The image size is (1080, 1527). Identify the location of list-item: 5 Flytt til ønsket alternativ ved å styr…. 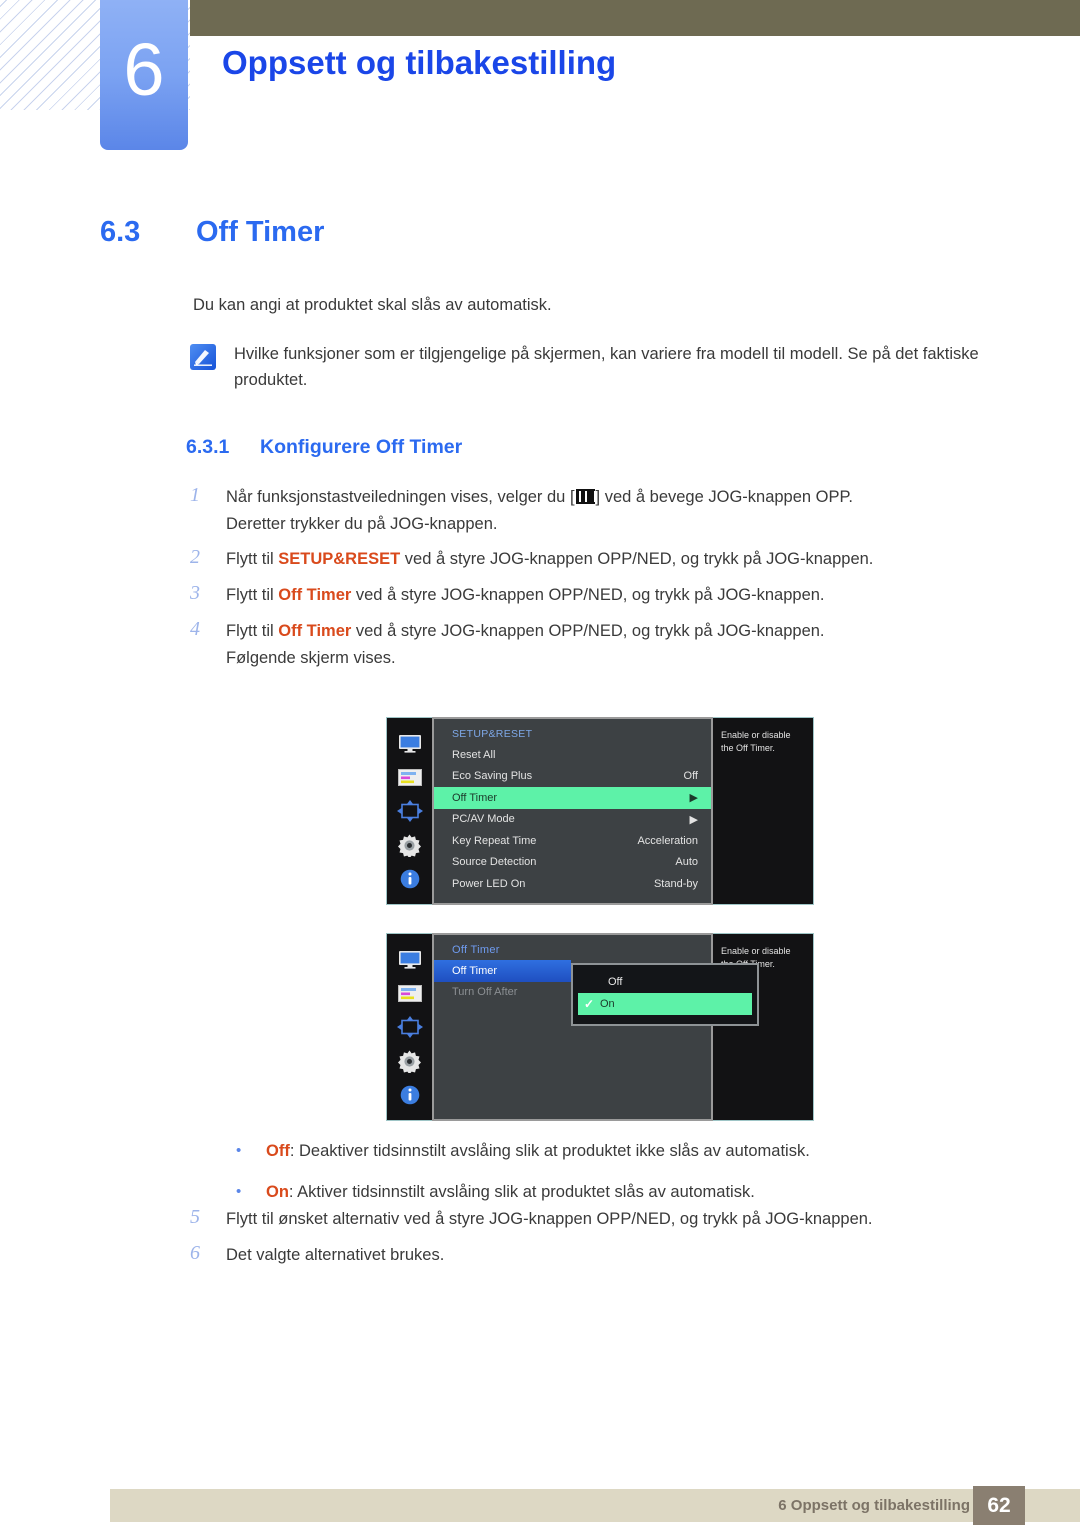
(610, 1219).